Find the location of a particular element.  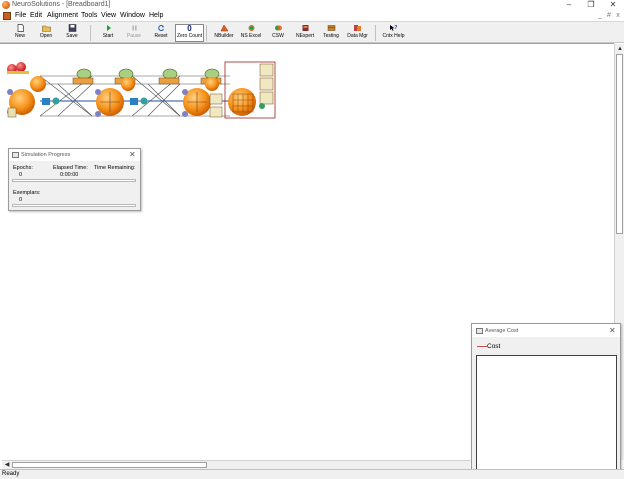

simulation-window-close-button: ✕ is located at coordinates (132, 154).